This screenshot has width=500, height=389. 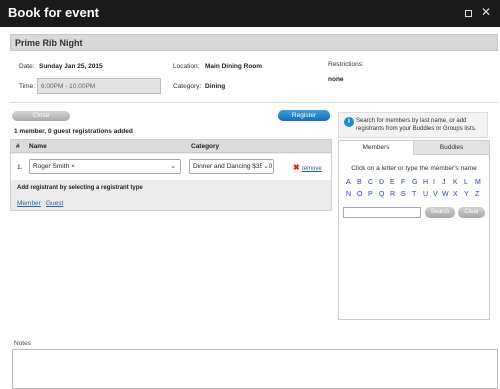 I want to click on time-field: 6:00PM - 10:00PM, so click(x=99, y=86).